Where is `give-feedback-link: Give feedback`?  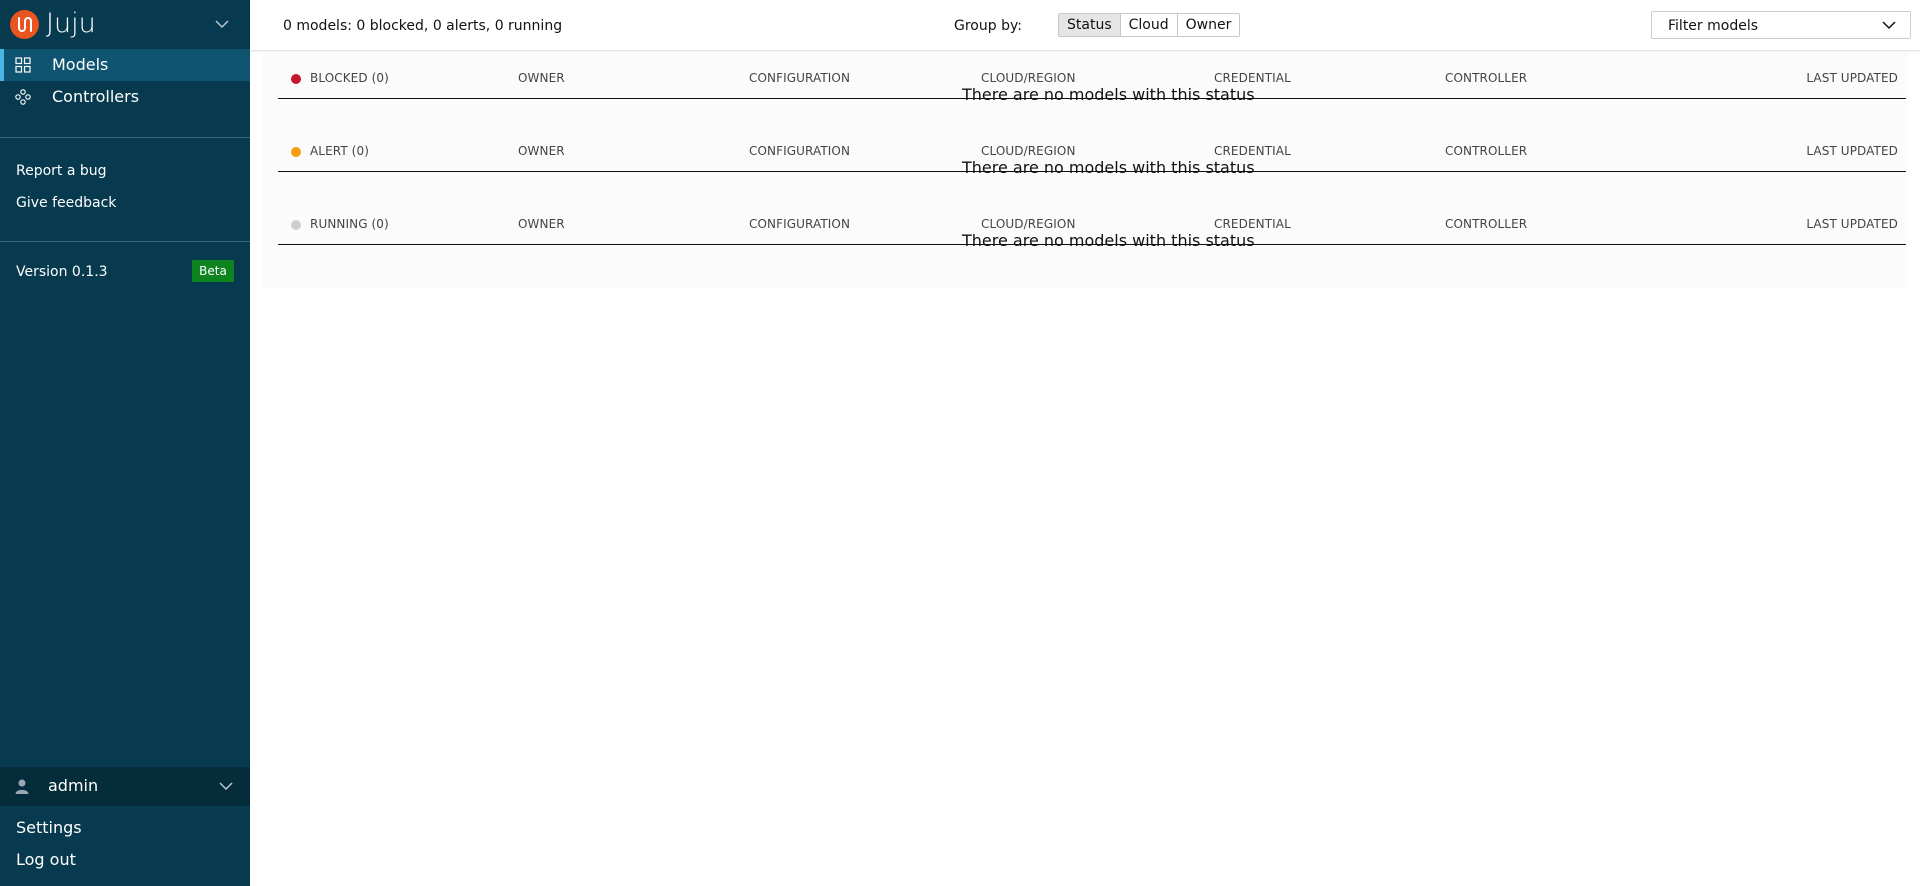
give-feedback-link: Give feedback is located at coordinates (66, 203).